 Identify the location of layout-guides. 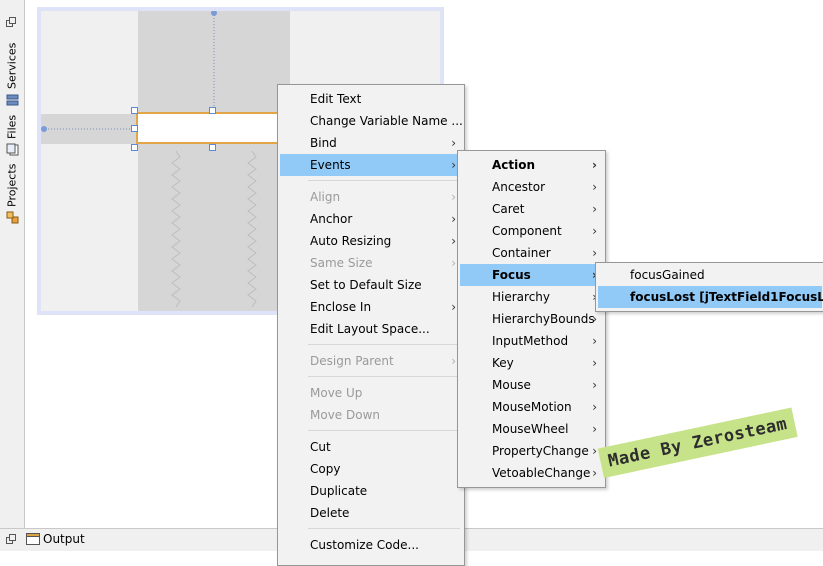
(214, 159).